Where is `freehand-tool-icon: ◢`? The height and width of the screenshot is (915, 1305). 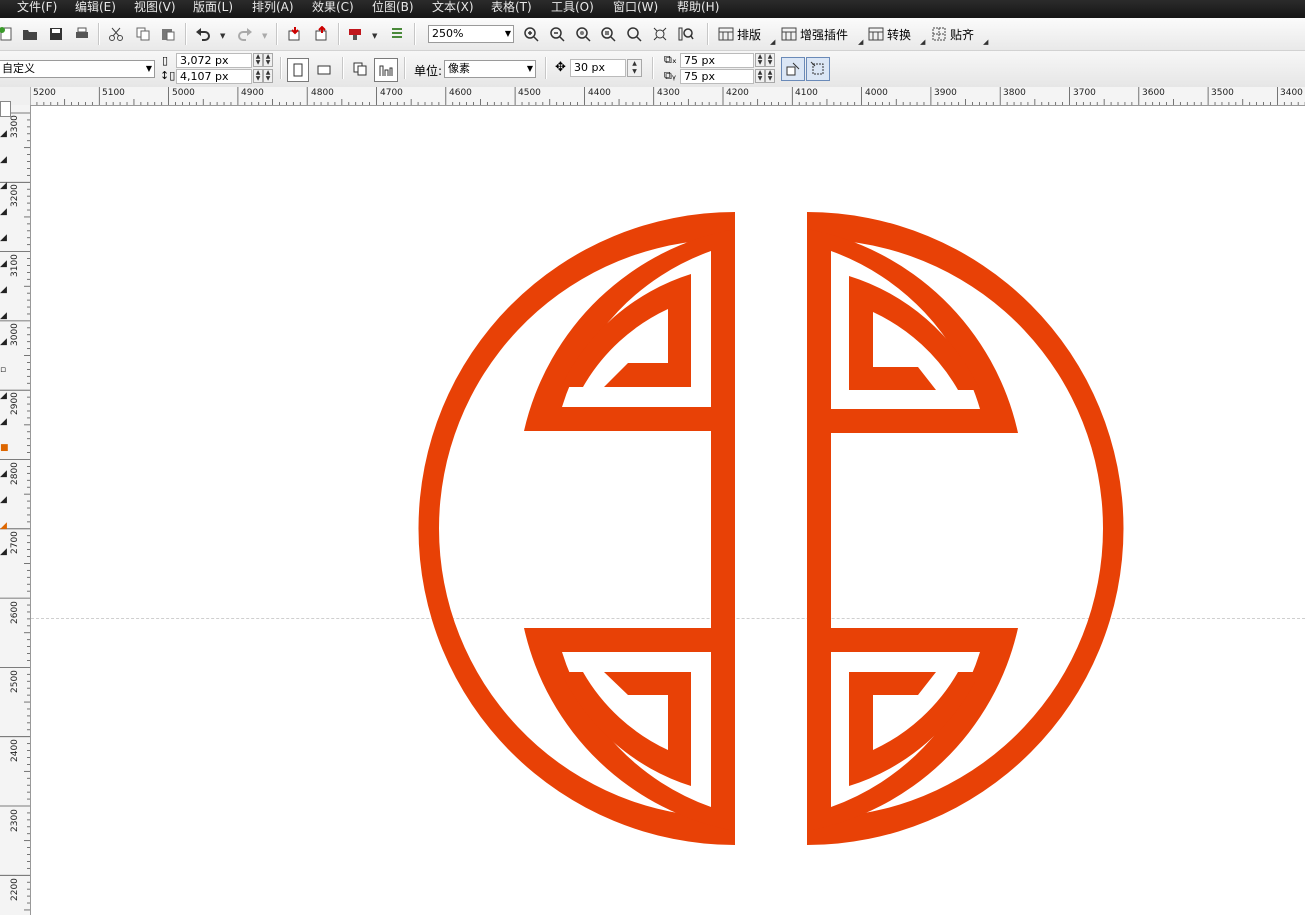
freehand-tool-icon: ◢ is located at coordinates (6, 212).